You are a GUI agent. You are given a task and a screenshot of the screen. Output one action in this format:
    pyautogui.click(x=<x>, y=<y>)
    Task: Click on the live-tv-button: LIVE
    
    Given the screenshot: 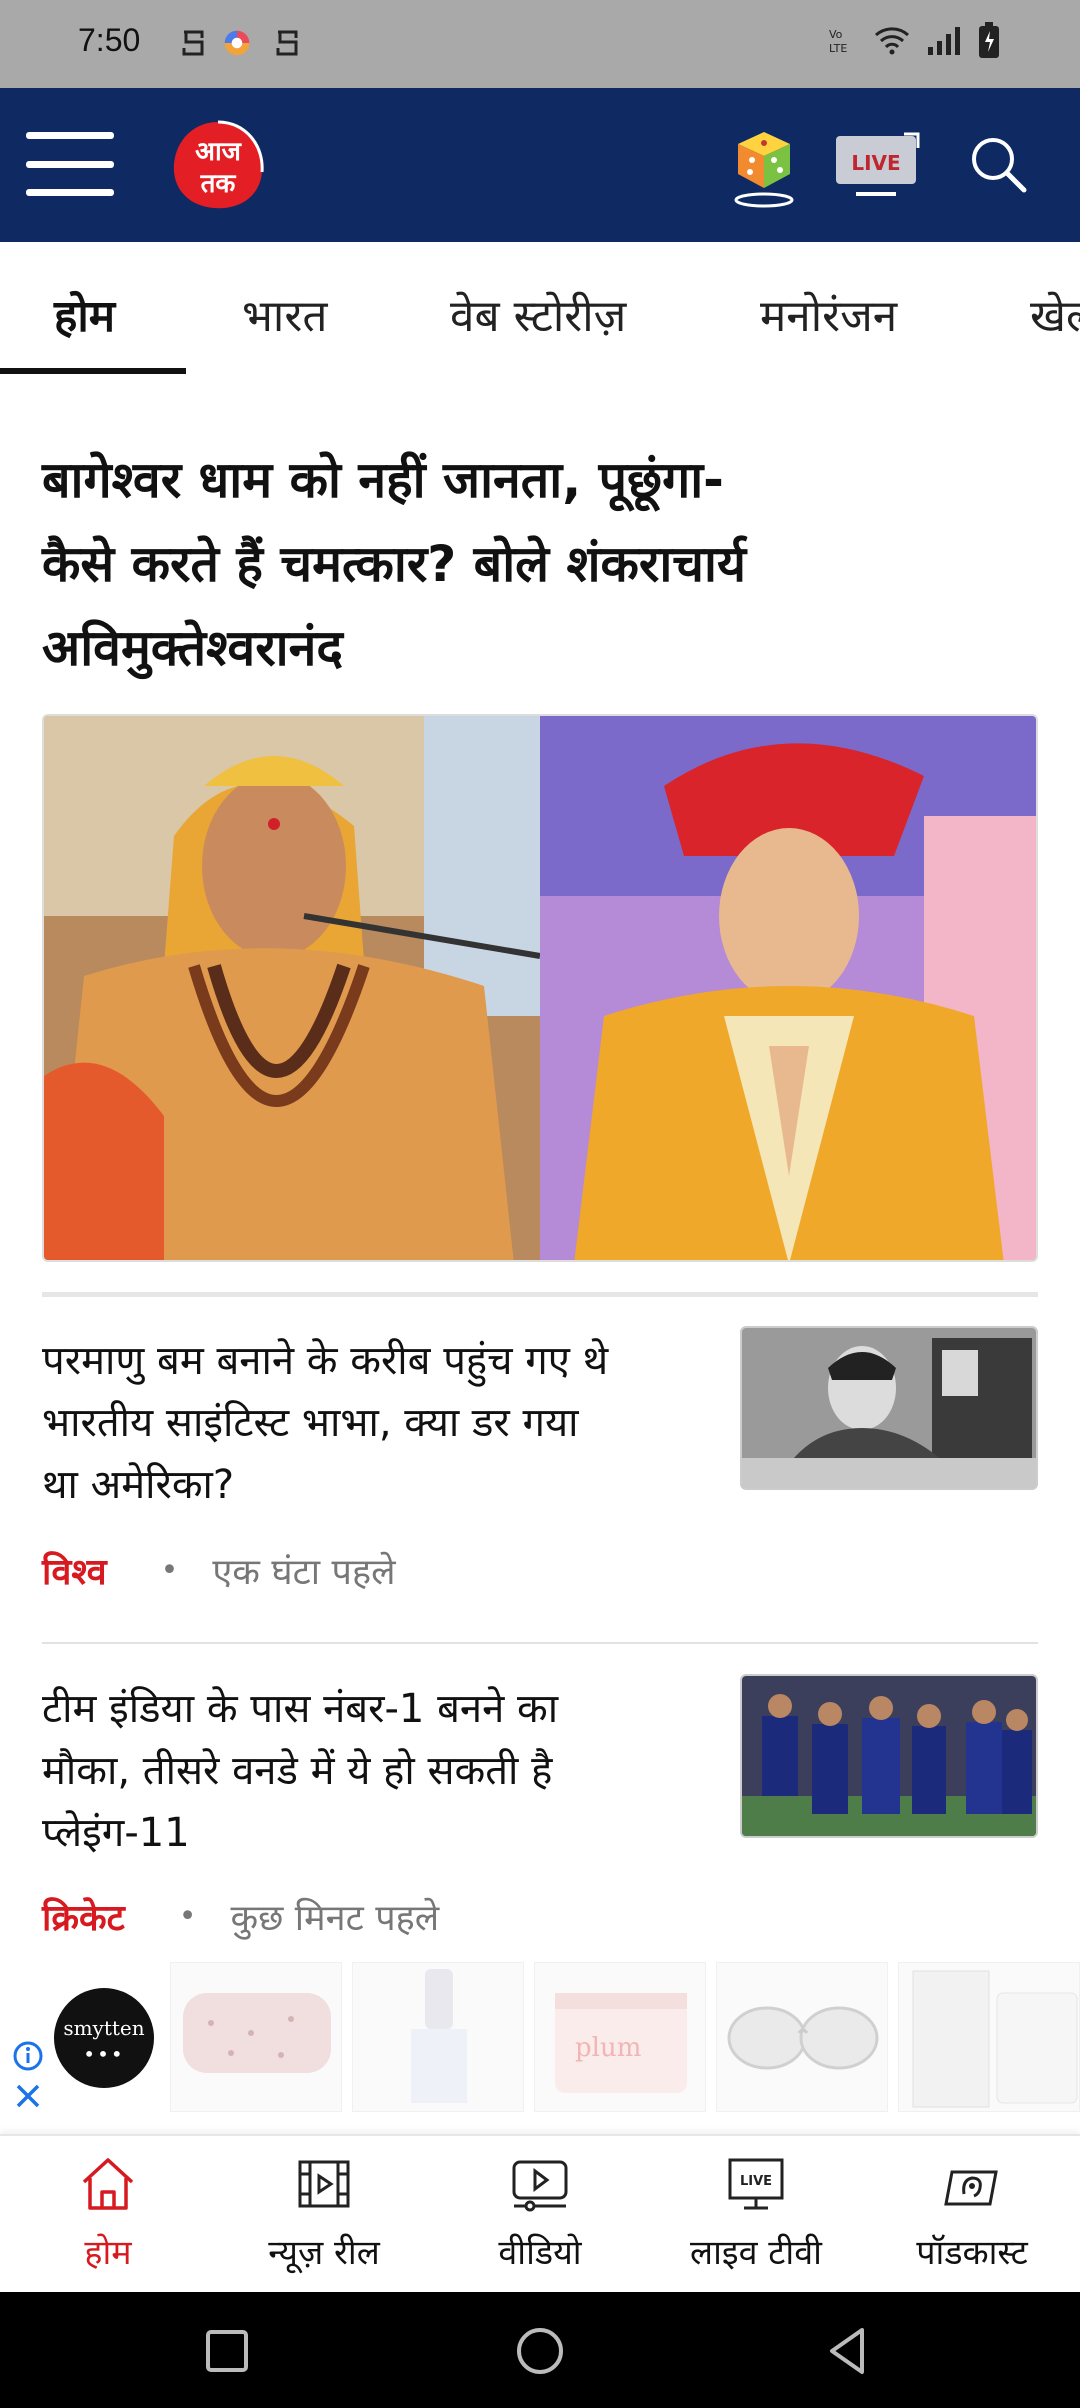 What is the action you would take?
    pyautogui.click(x=877, y=168)
    